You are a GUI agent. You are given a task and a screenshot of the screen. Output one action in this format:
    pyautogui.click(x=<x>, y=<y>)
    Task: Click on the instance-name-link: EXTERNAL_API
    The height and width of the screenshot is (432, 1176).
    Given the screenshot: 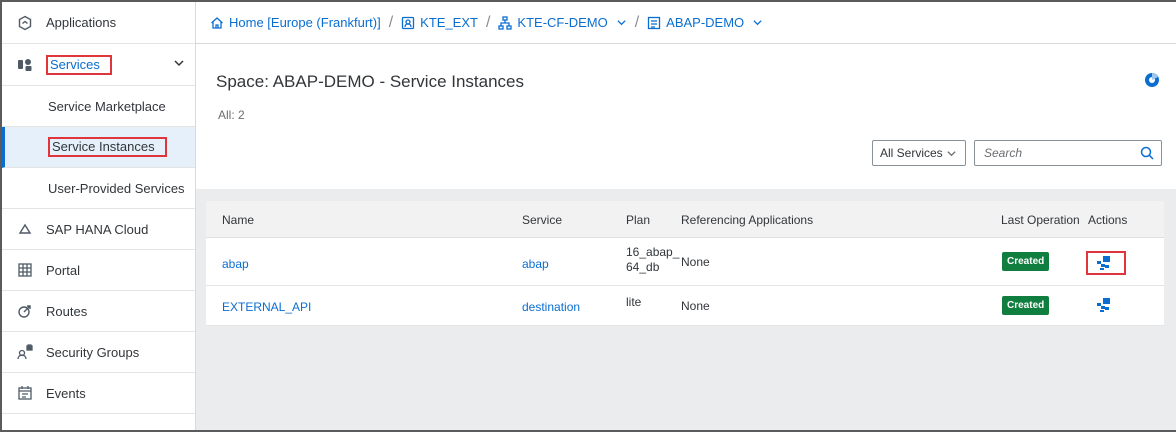 What is the action you would take?
    pyautogui.click(x=266, y=307)
    